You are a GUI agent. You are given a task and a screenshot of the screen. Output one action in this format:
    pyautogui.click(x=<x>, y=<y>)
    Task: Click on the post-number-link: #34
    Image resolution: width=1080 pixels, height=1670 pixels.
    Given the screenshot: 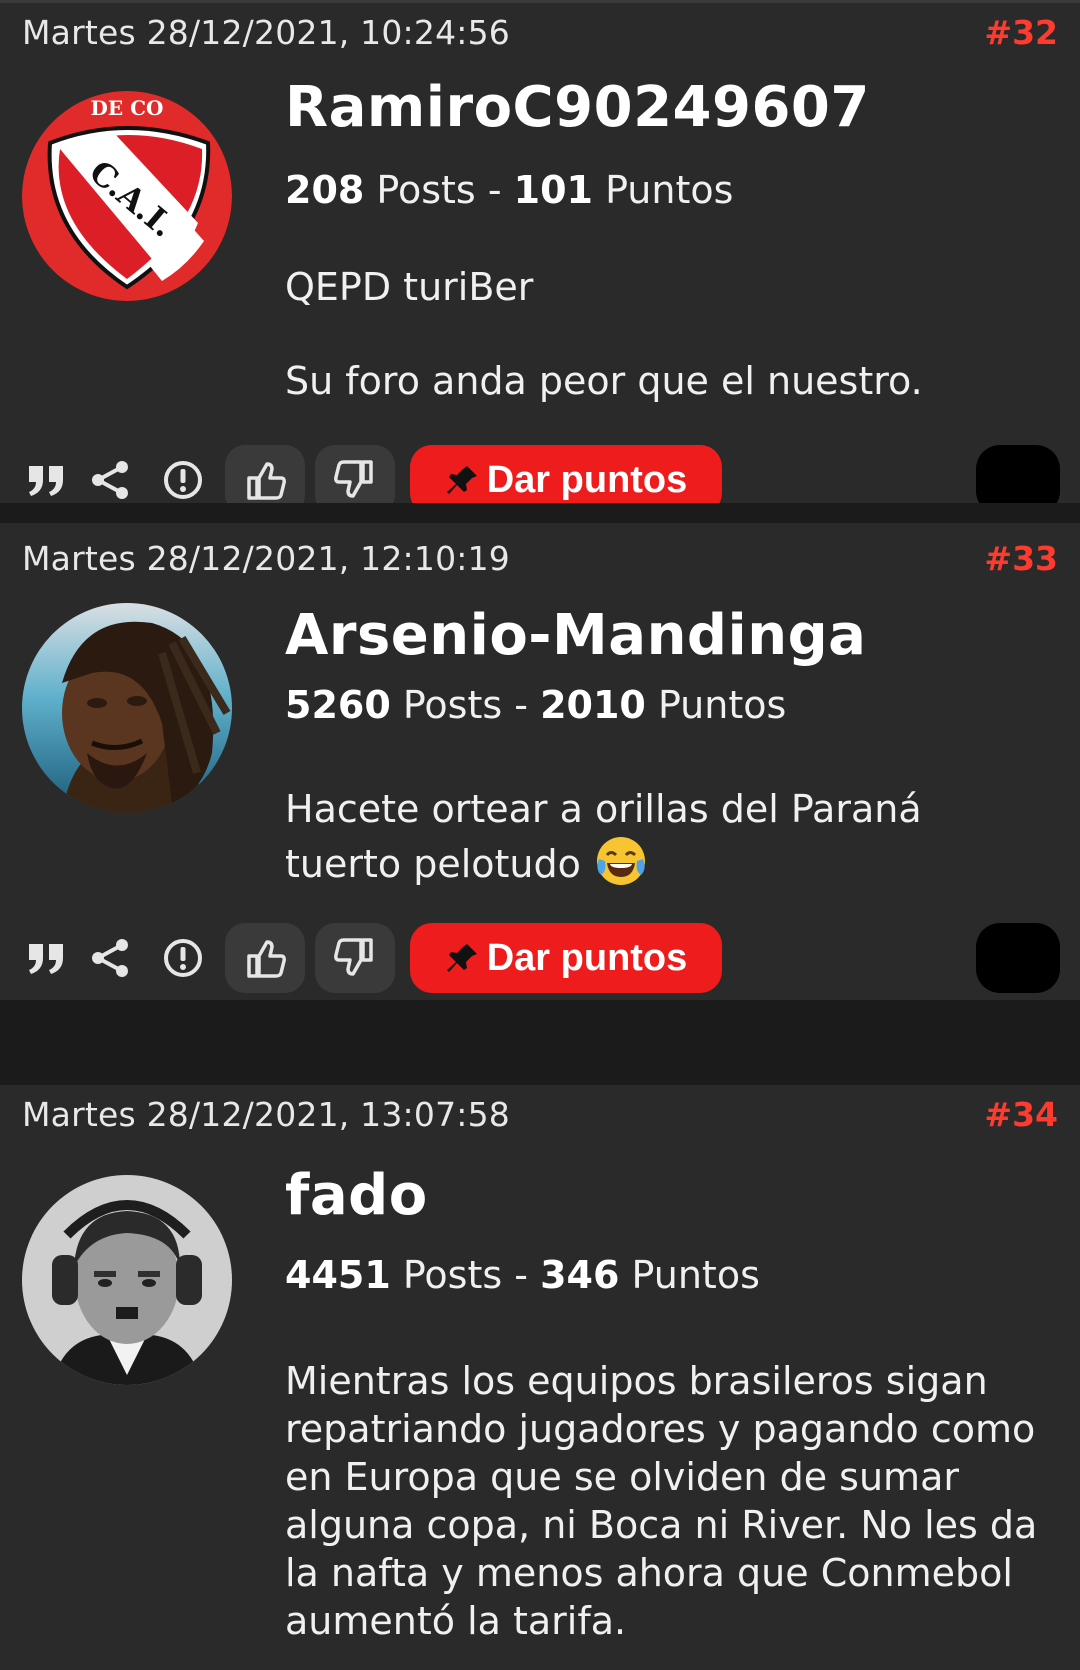 What is the action you would take?
    pyautogui.click(x=1021, y=1114)
    